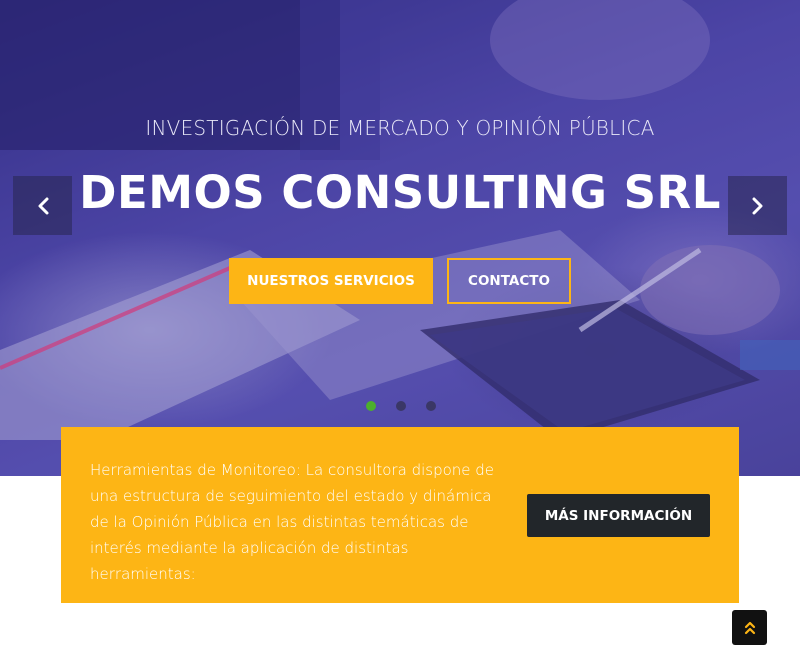 The height and width of the screenshot is (650, 800). What do you see at coordinates (331, 281) in the screenshot?
I see `services-button: NUESTROS SERVICIOS` at bounding box center [331, 281].